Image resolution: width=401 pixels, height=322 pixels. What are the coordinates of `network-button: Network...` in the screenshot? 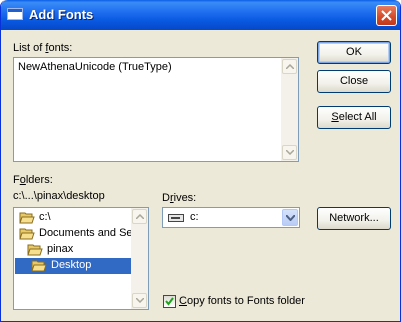 It's located at (354, 218).